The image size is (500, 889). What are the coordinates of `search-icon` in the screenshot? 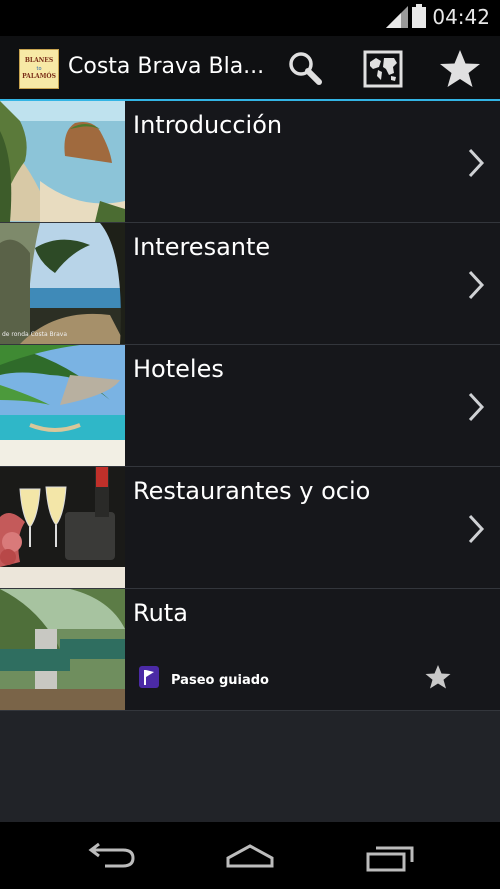 It's located at (305, 68).